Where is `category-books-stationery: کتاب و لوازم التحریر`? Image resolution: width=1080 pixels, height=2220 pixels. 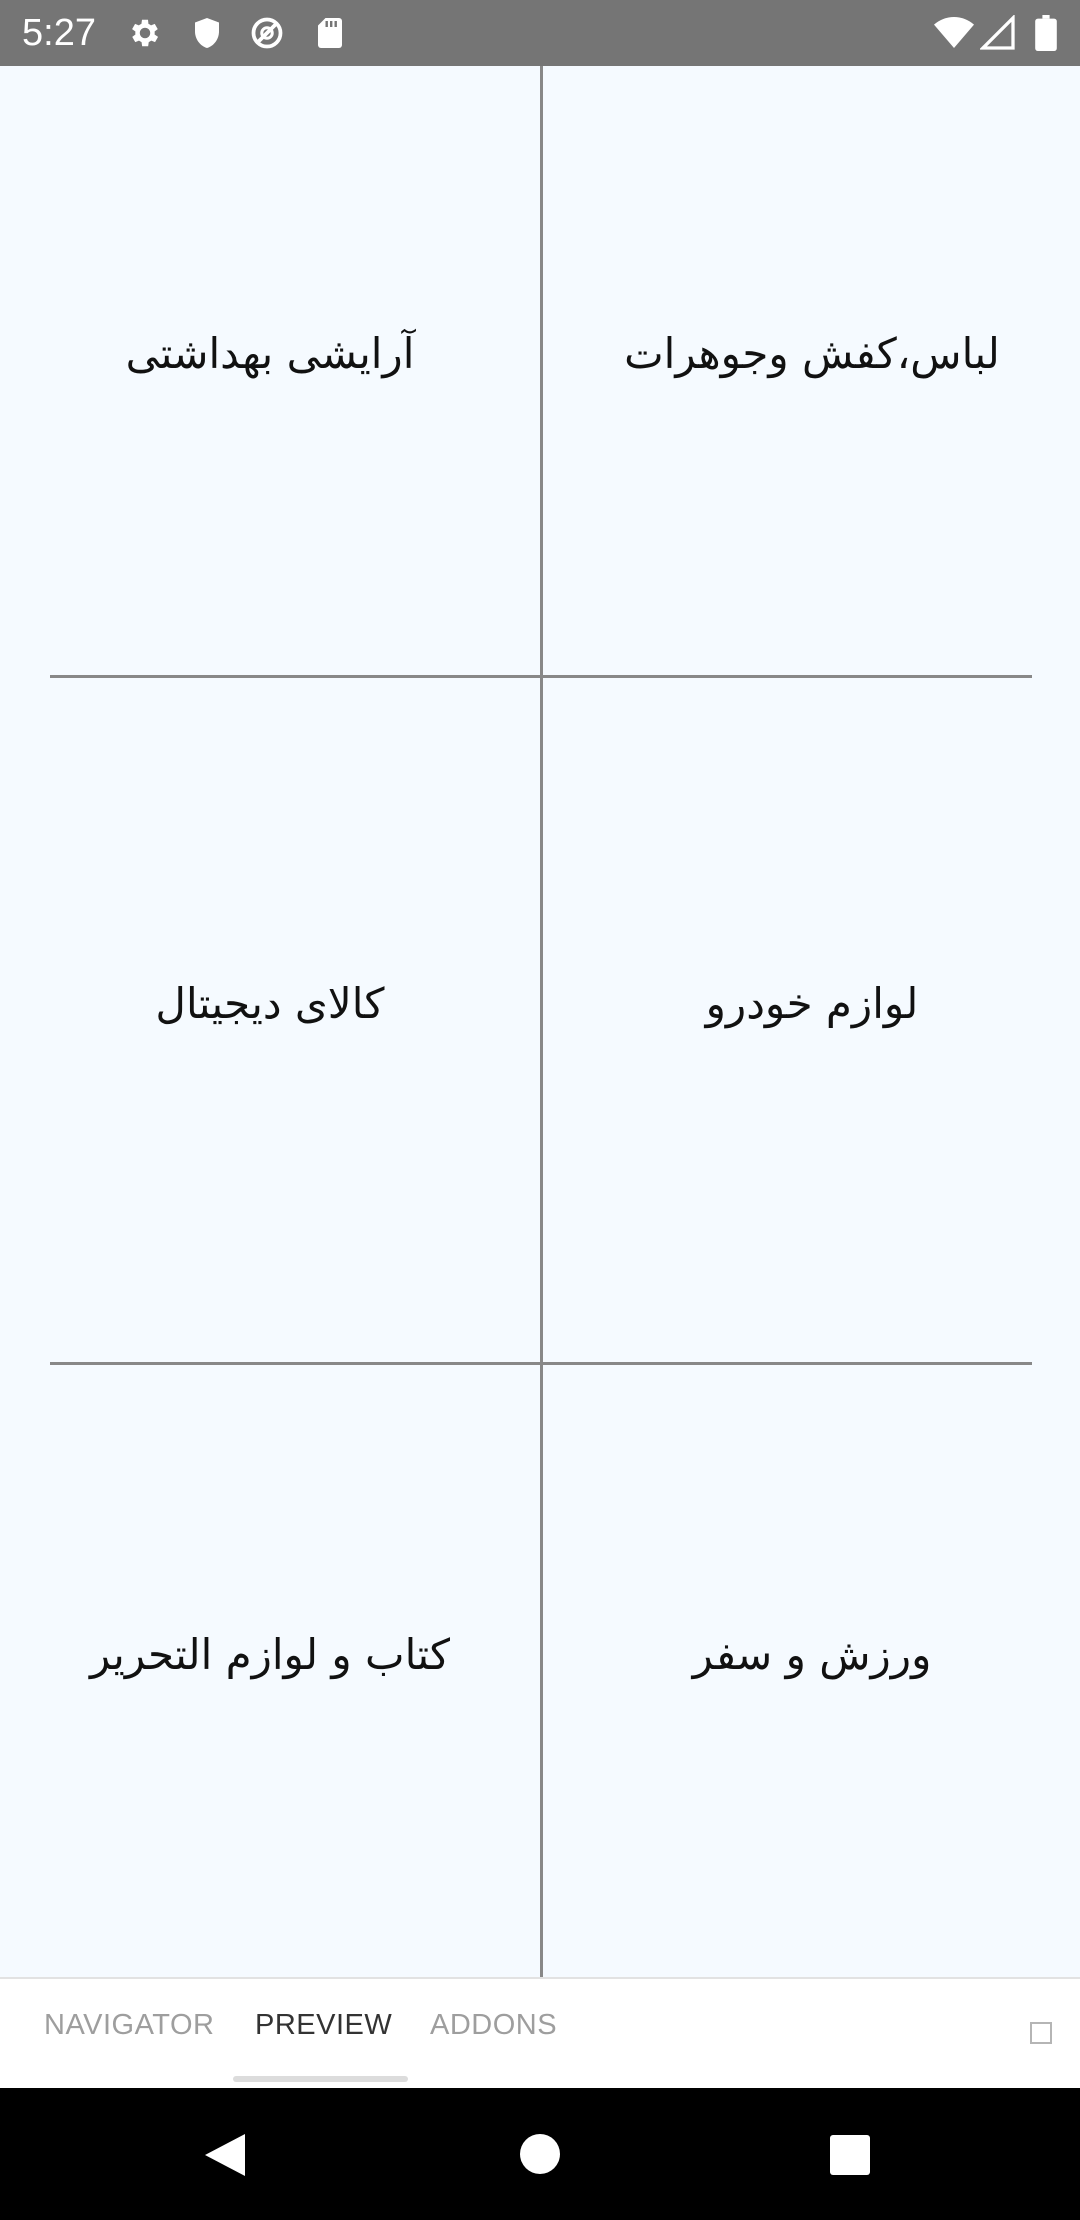 category-books-stationery: کتاب و لوازم التحریر is located at coordinates (270, 1671).